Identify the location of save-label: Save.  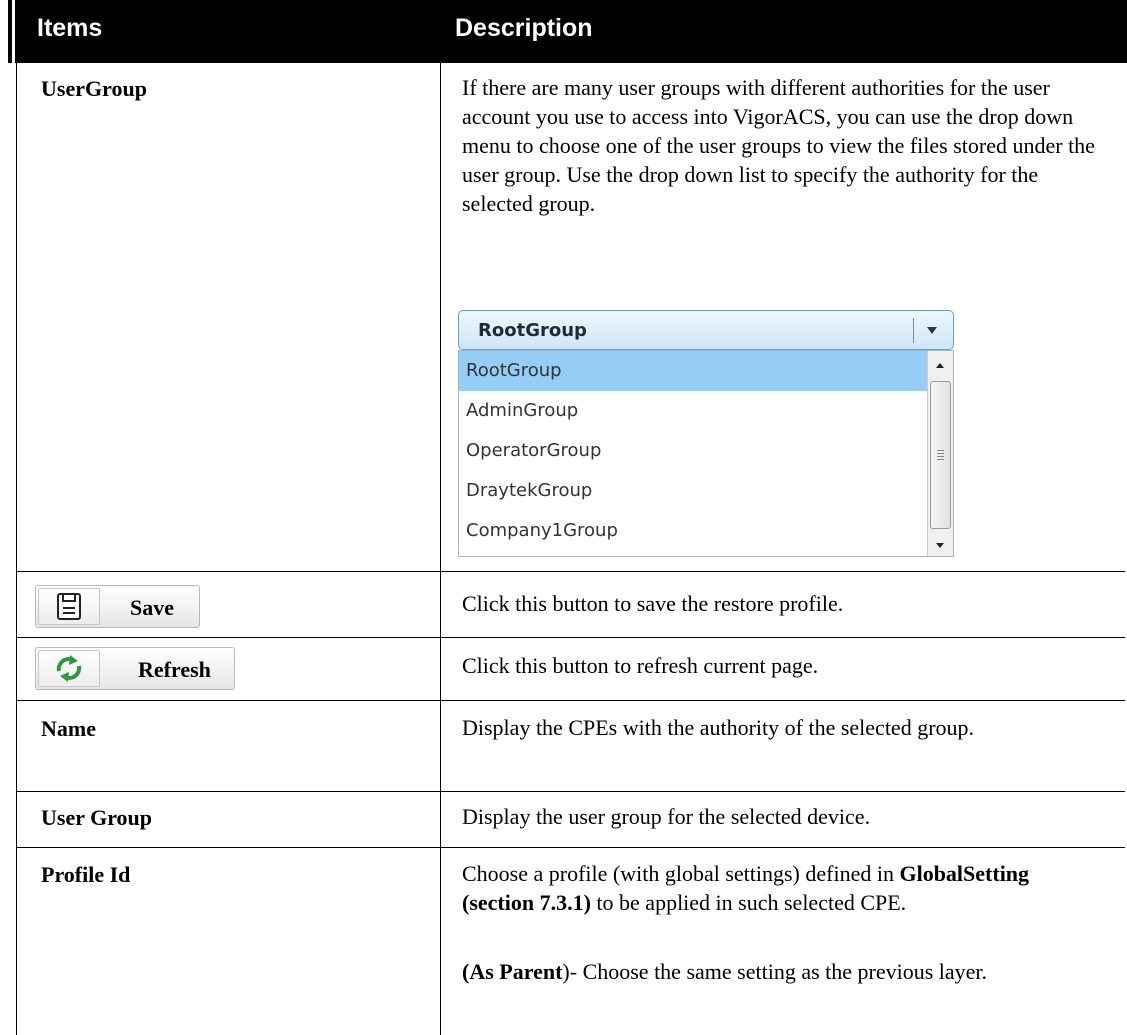
(152, 607).